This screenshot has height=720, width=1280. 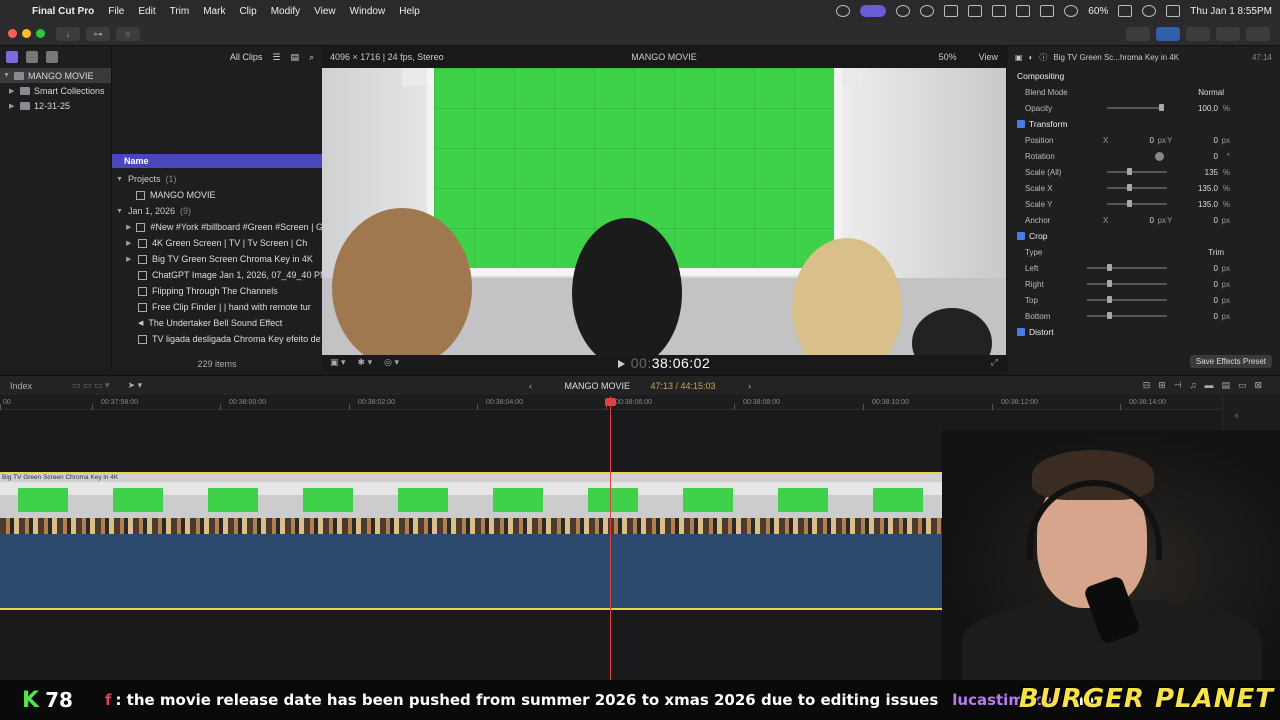 What do you see at coordinates (246, 57) in the screenshot?
I see `clip-filter-dropdown: All Clips` at bounding box center [246, 57].